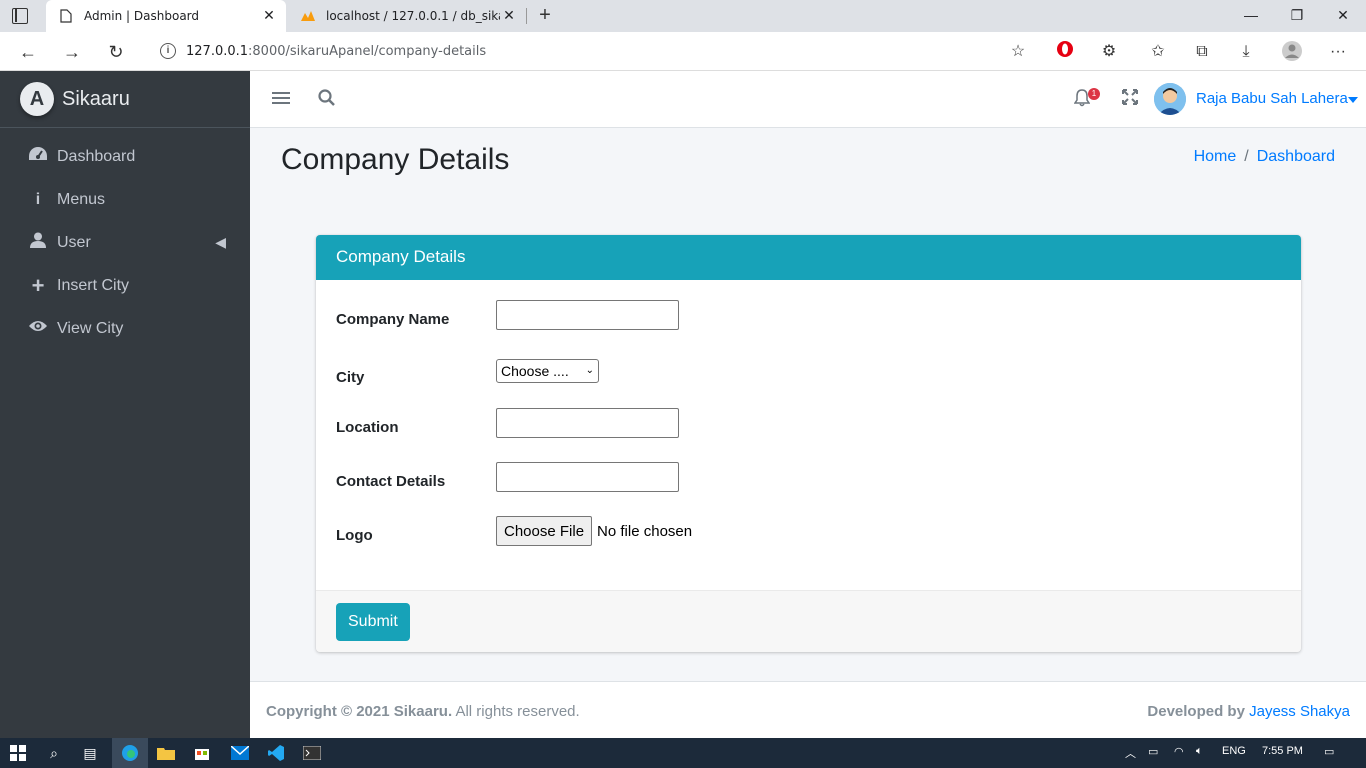 The width and height of the screenshot is (1366, 768). I want to click on mail-icon, so click(240, 753).